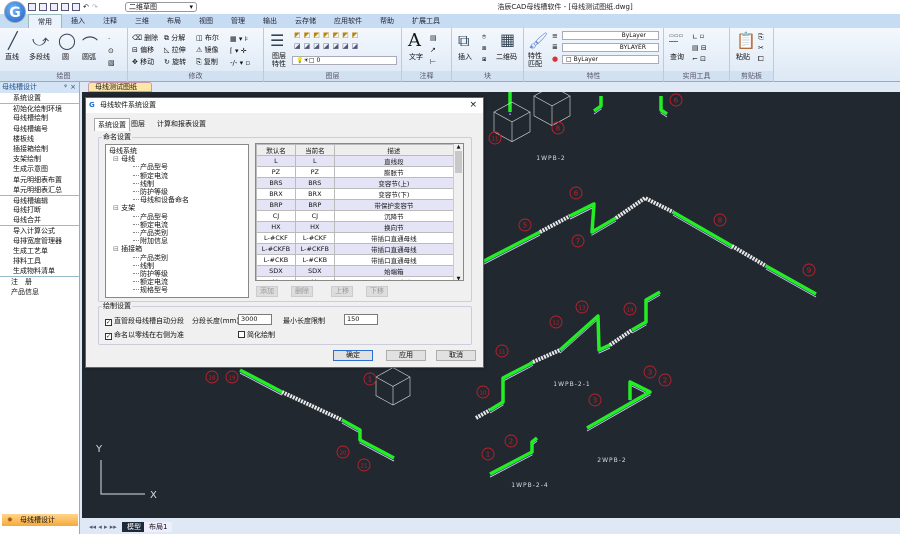 The height and width of the screenshot is (534, 900). I want to click on tab-model: 模型, so click(134, 527).